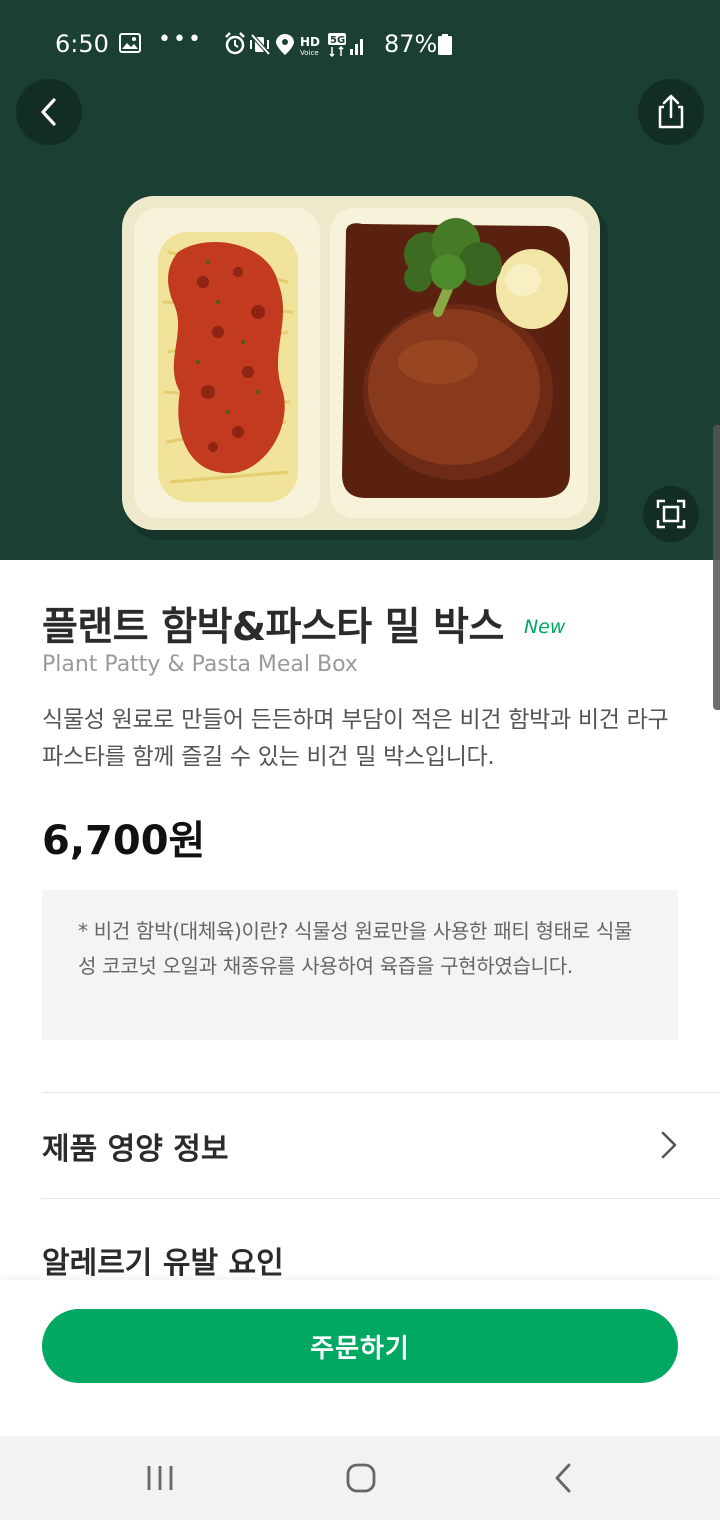 The height and width of the screenshot is (1520, 720). I want to click on nutrition-info-row: 제품 영양 정보, so click(381, 1146).